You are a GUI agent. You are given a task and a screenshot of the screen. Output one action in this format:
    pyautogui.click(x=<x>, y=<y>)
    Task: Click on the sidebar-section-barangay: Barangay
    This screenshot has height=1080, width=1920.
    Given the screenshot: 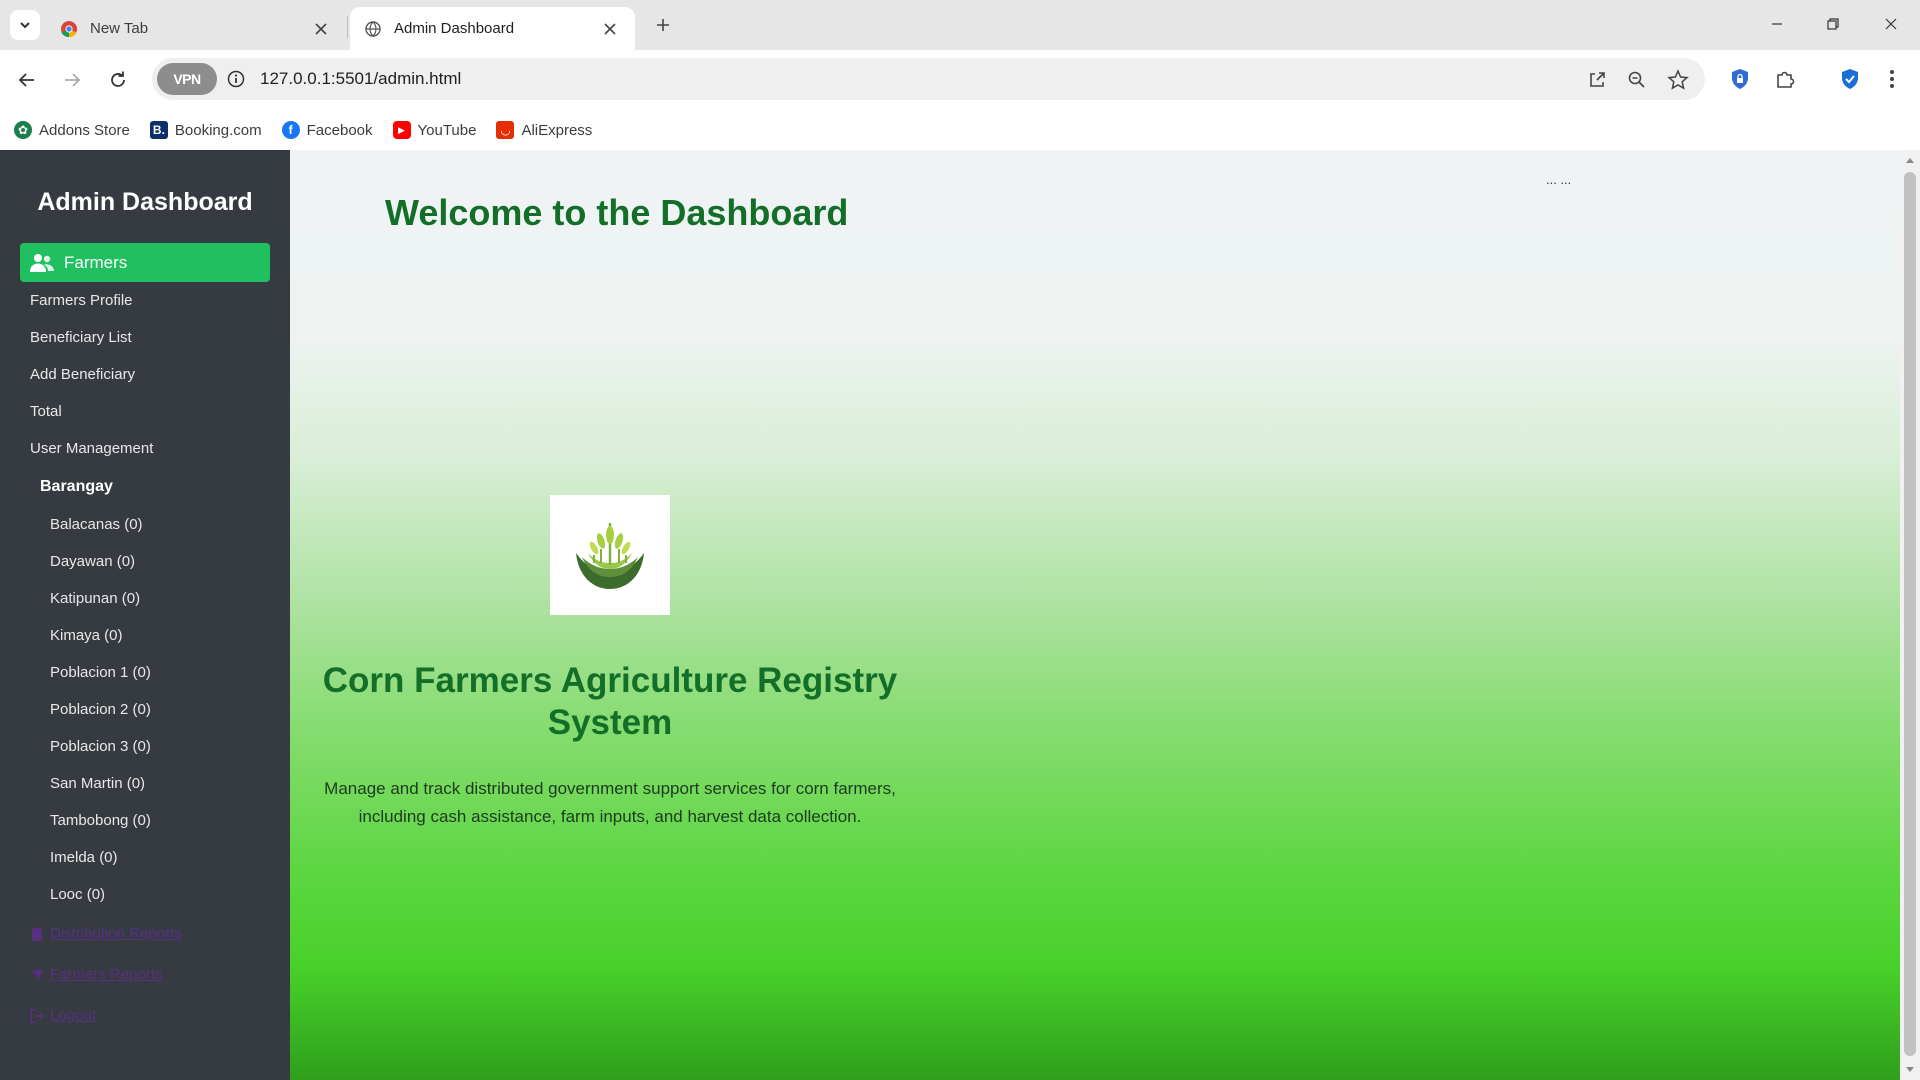 What is the action you would take?
    pyautogui.click(x=76, y=487)
    